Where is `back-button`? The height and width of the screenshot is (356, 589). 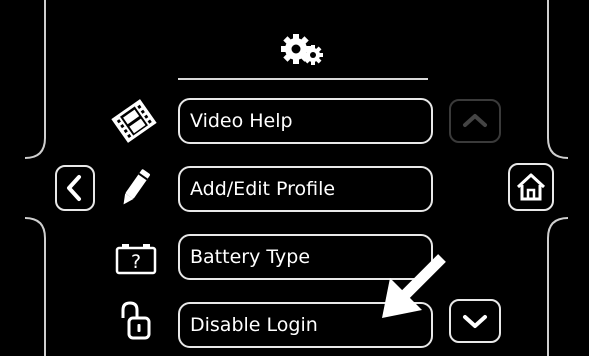
back-button is located at coordinates (75, 188).